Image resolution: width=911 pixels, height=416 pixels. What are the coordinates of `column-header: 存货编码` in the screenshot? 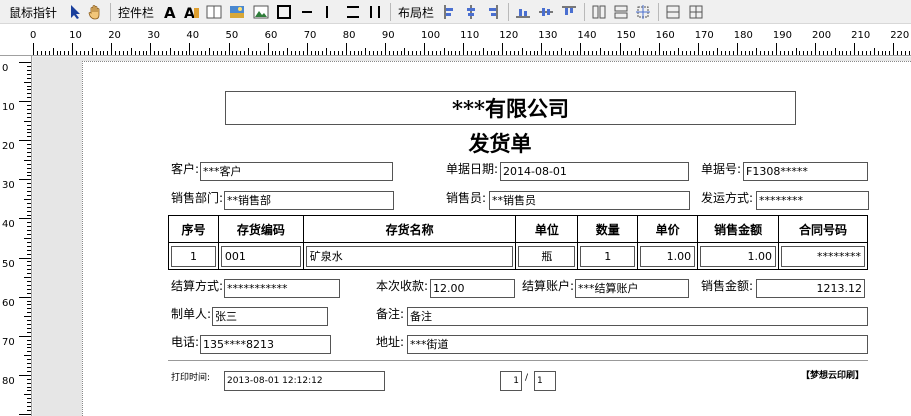 It's located at (260, 229).